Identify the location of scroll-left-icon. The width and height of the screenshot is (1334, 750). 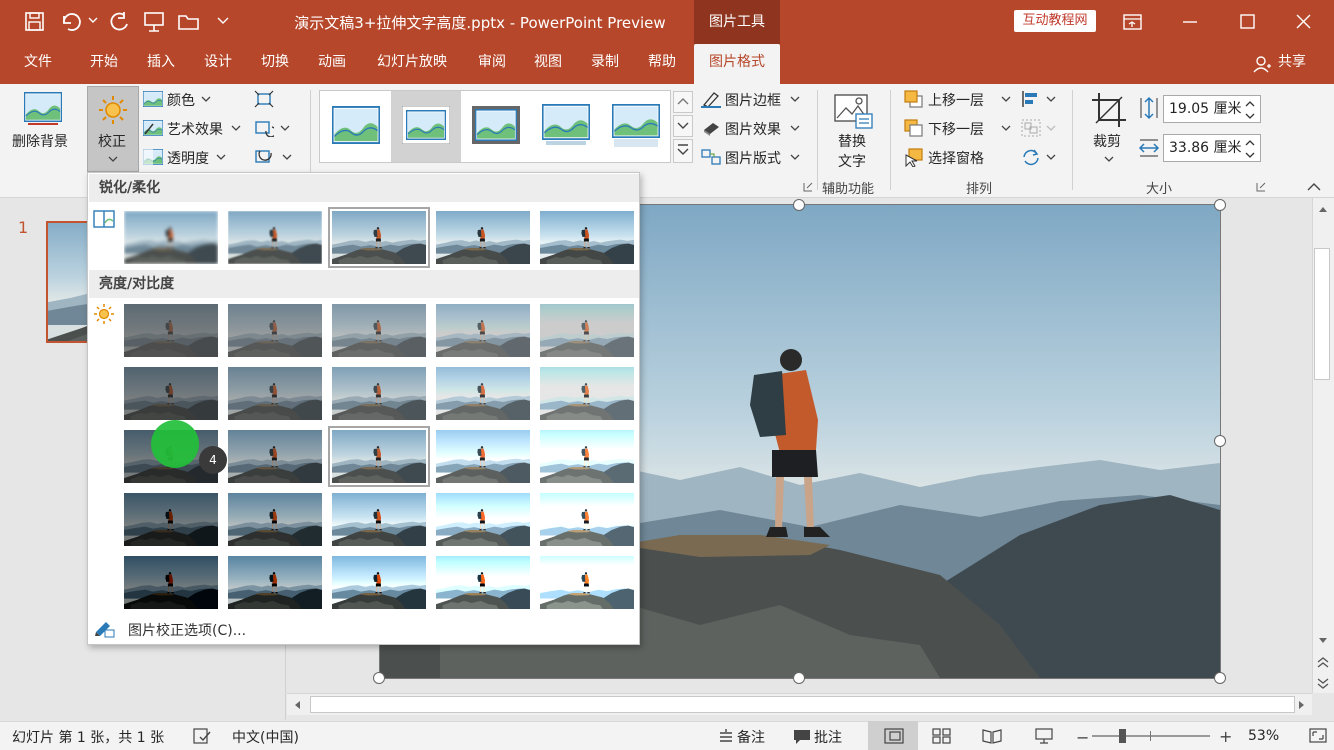
(297, 705).